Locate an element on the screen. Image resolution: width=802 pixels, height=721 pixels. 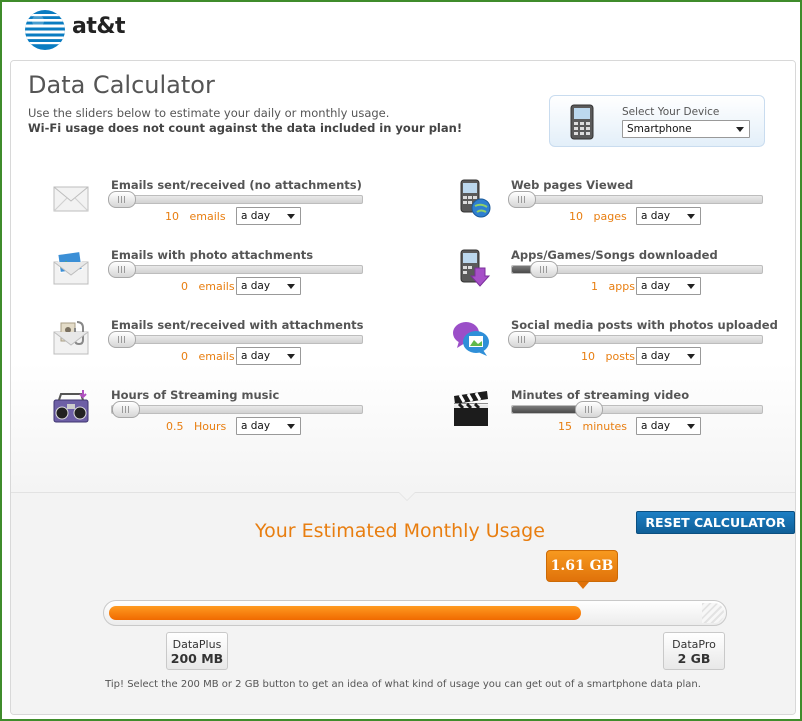
slider-unit: Hours is located at coordinates (210, 426).